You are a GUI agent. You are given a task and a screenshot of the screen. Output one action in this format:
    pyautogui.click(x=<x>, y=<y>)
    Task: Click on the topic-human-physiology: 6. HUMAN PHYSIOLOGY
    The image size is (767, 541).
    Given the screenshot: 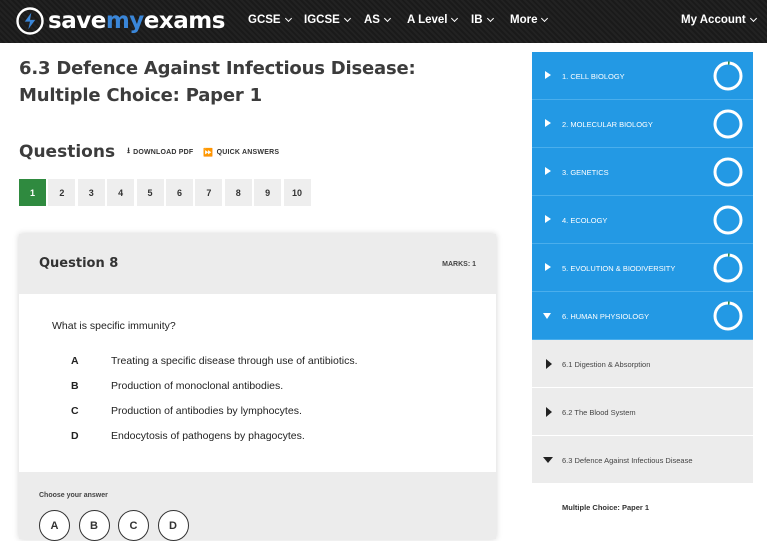 What is the action you would take?
    pyautogui.click(x=642, y=316)
    